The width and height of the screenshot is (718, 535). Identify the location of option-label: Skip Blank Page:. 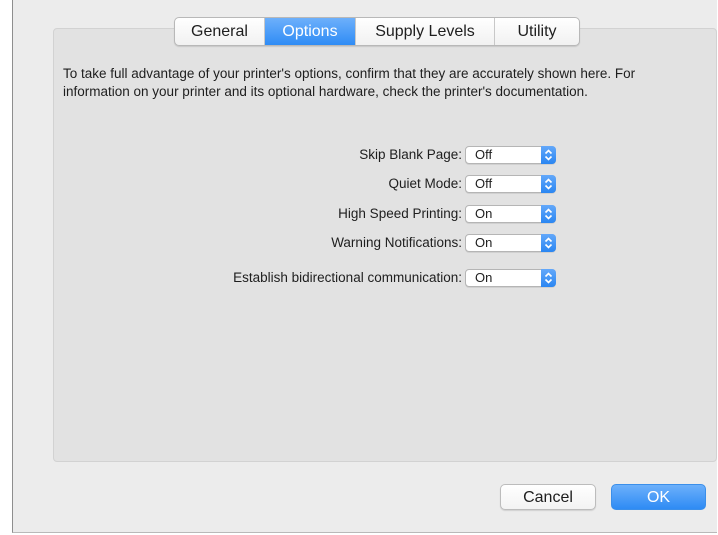
(410, 154).